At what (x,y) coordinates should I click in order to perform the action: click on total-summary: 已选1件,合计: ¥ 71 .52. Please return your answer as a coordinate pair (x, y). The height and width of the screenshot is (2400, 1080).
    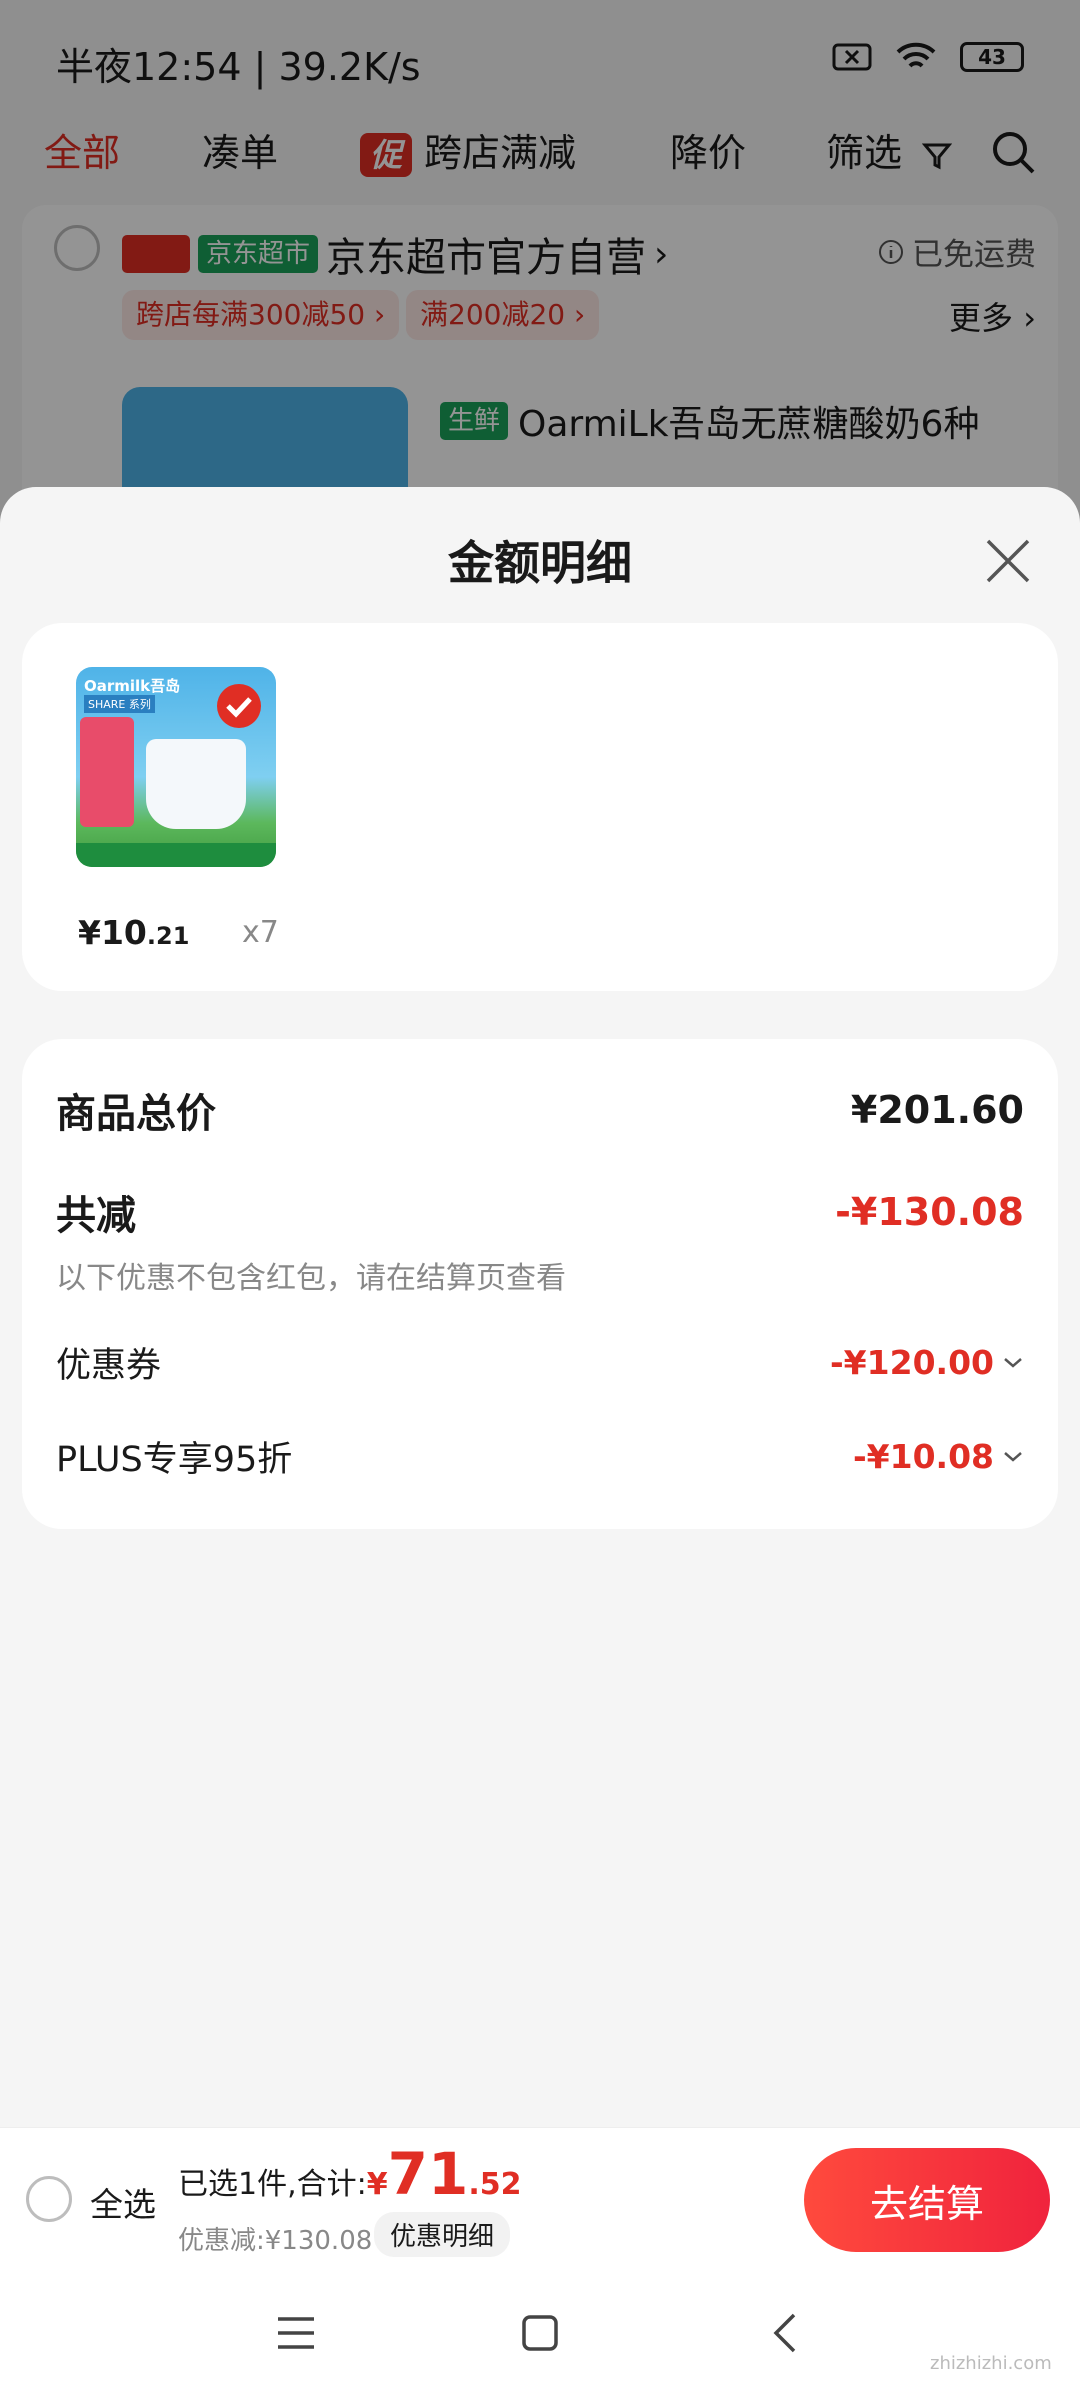
    Looking at the image, I should click on (350, 2174).